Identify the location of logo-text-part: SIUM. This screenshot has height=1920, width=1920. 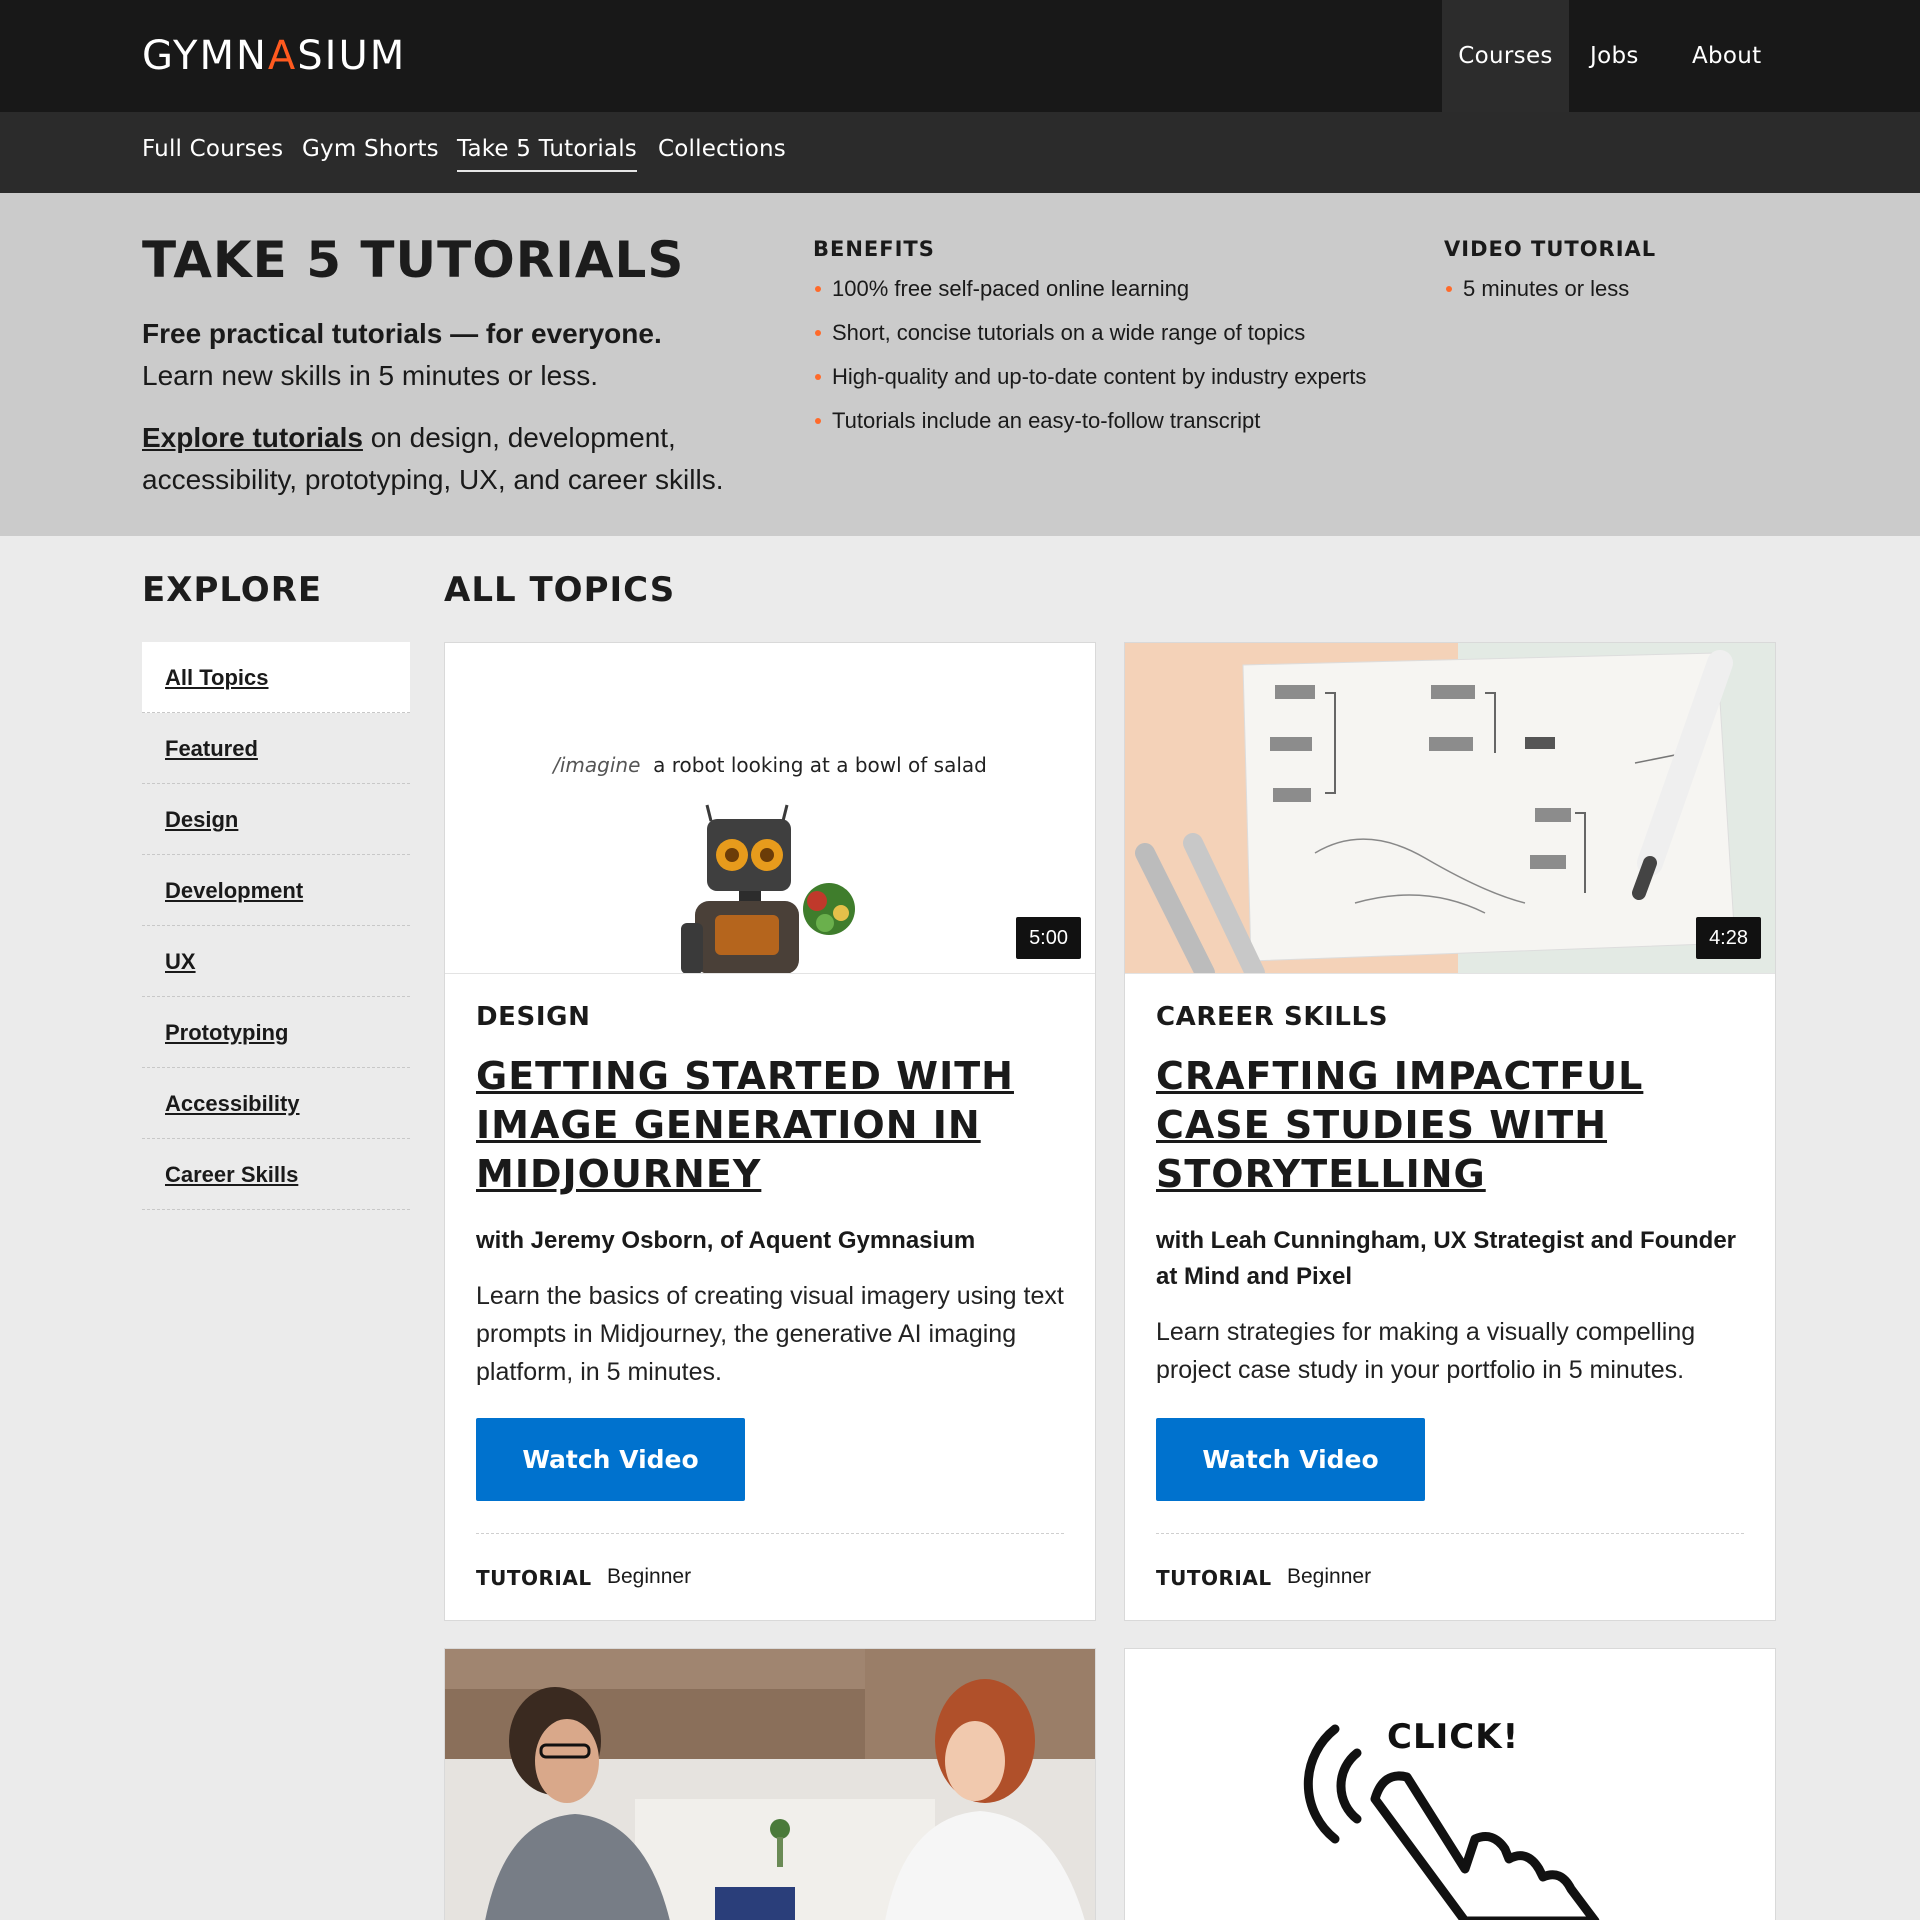
(352, 56).